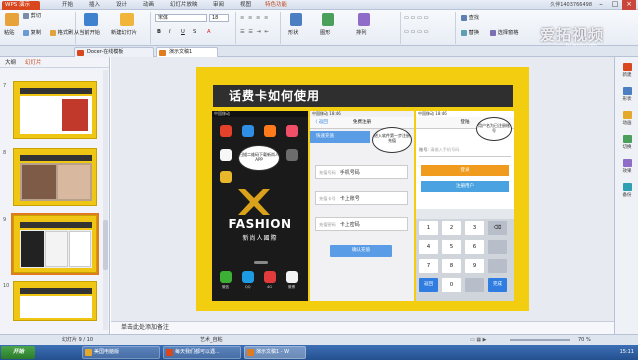 This screenshot has height=360, width=638. What do you see at coordinates (80, 53) in the screenshot?
I see `docer-icon` at bounding box center [80, 53].